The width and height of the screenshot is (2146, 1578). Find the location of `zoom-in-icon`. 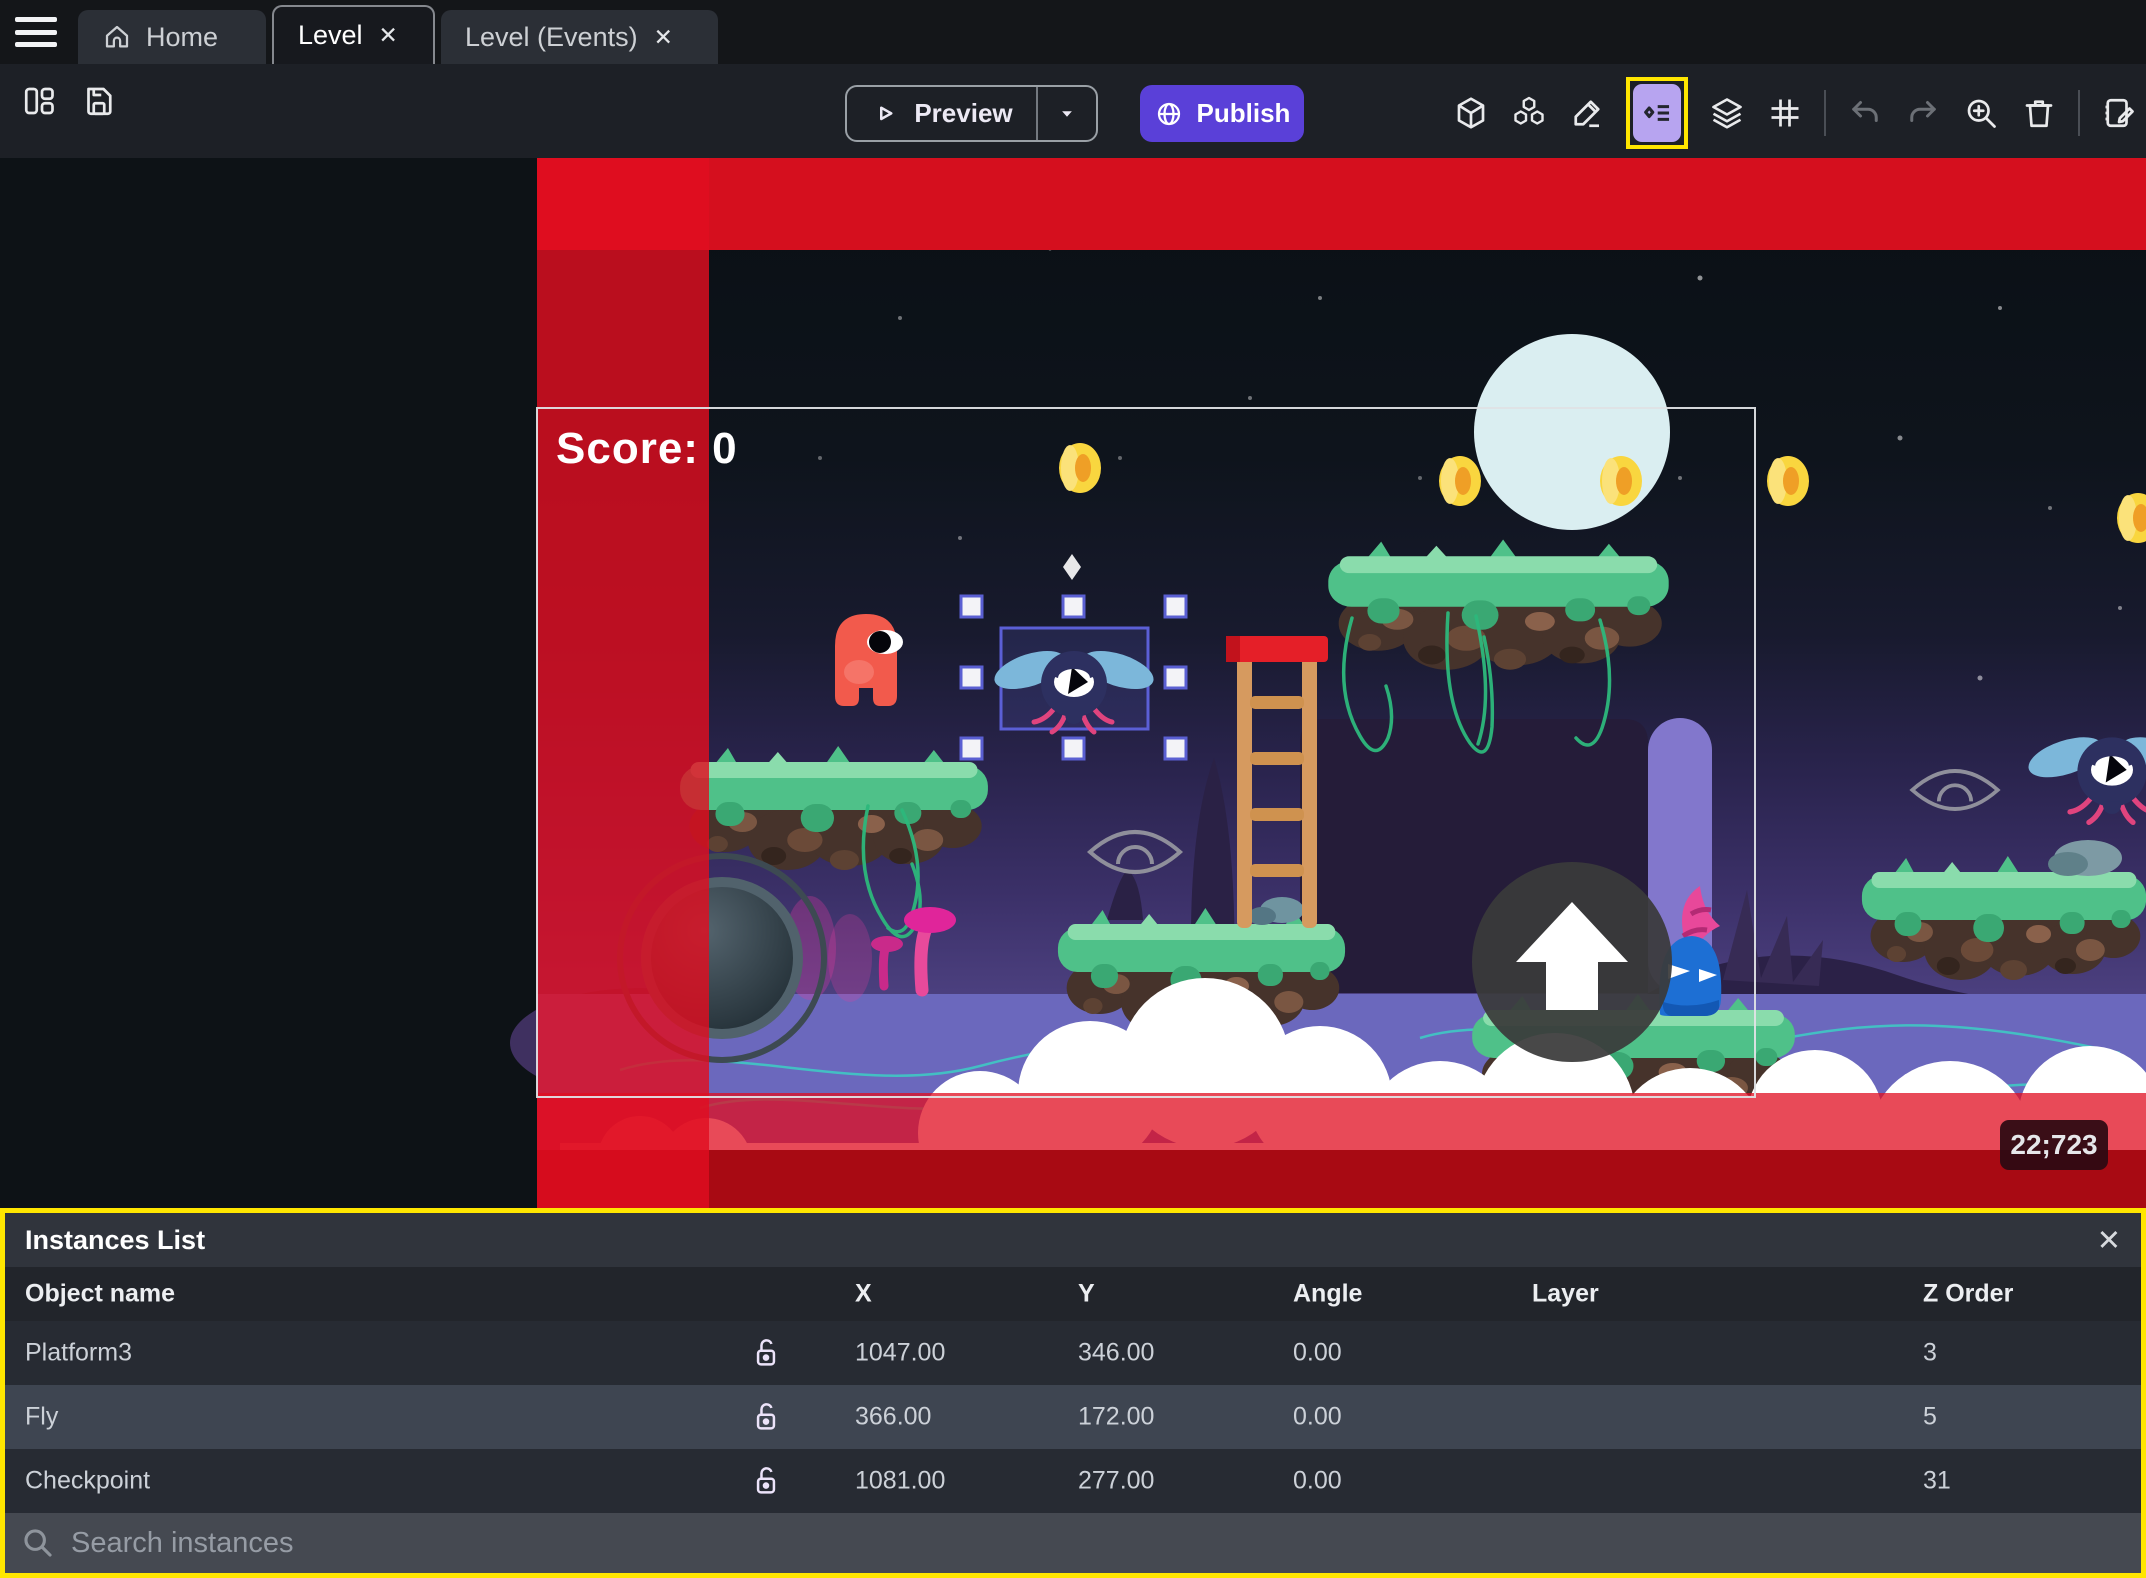

zoom-in-icon is located at coordinates (1981, 113).